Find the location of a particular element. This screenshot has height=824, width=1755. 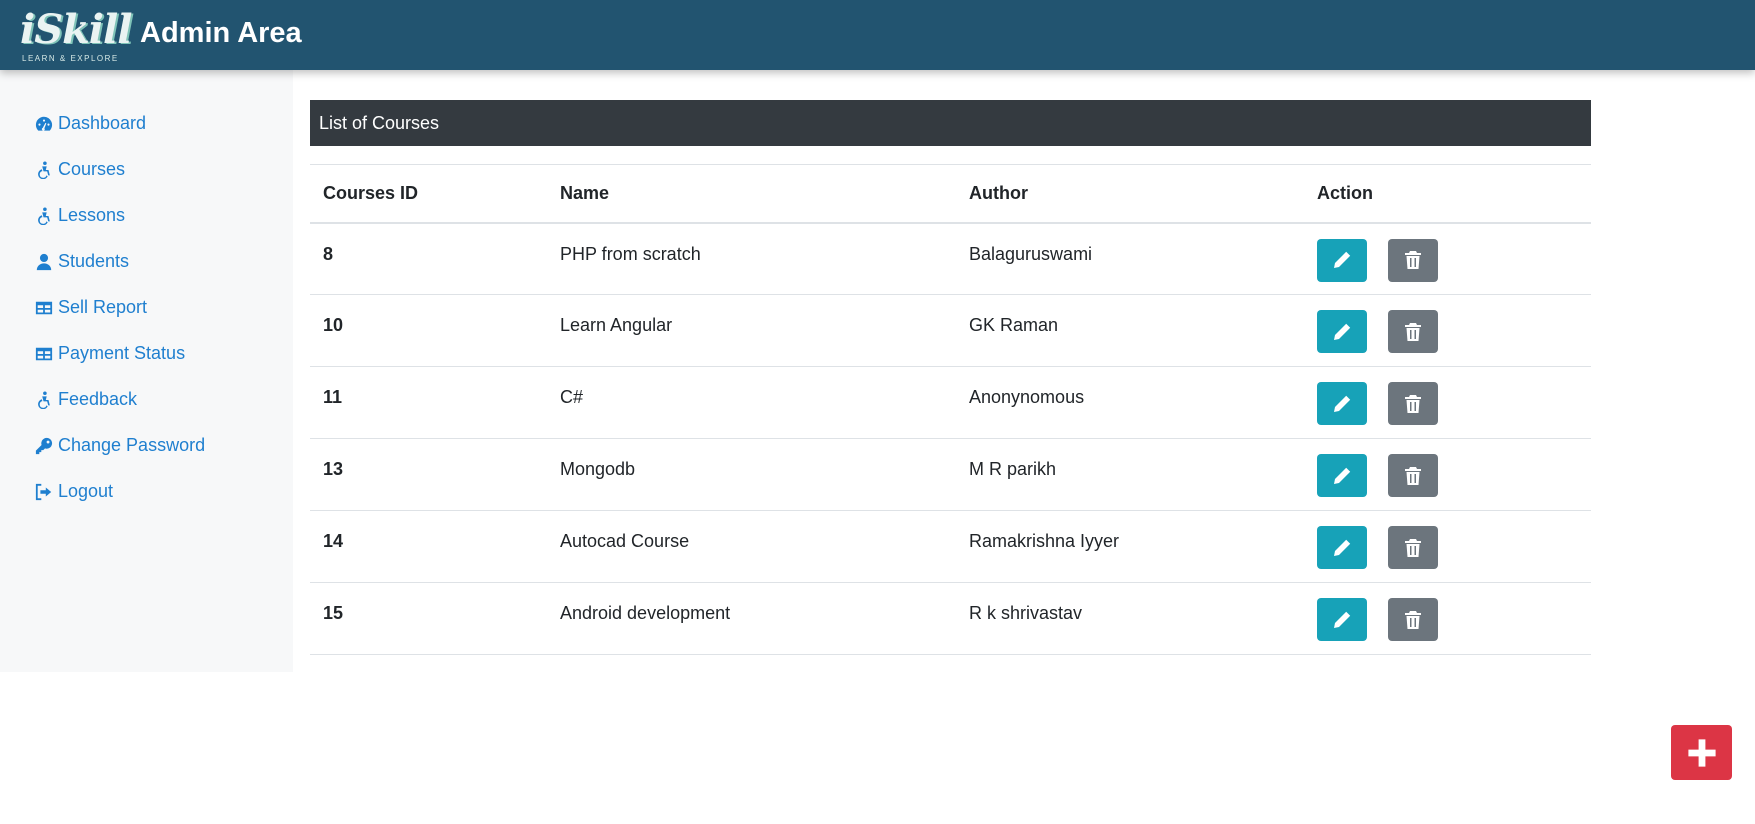

user-icon is located at coordinates (44, 261).